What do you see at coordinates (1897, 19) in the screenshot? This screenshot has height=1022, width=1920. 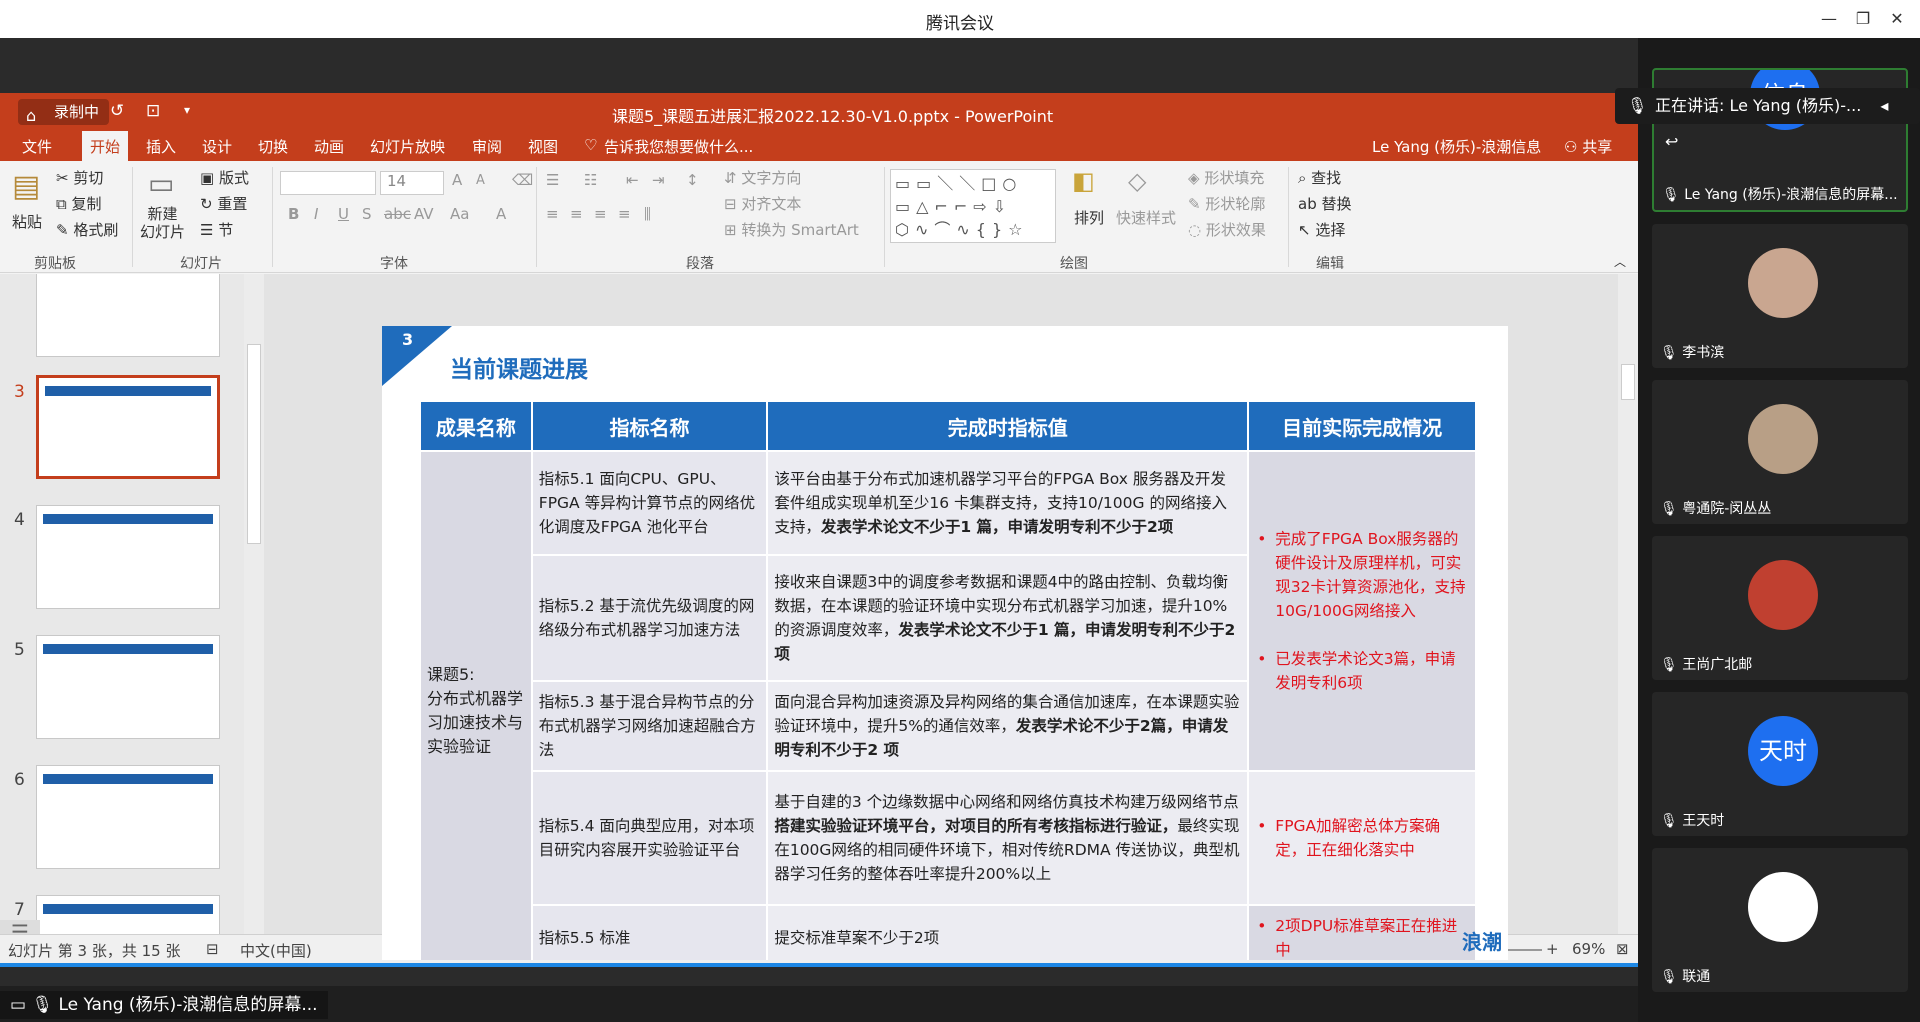 I see `close-icon: ✕` at bounding box center [1897, 19].